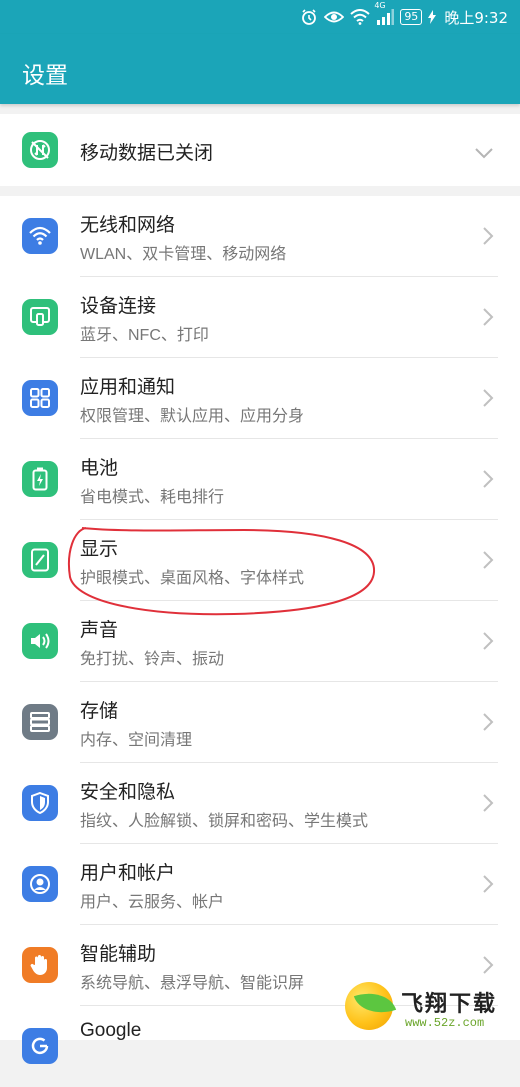 The width and height of the screenshot is (520, 1087). What do you see at coordinates (99, 549) in the screenshot?
I see `settings-item-title: 显示` at bounding box center [99, 549].